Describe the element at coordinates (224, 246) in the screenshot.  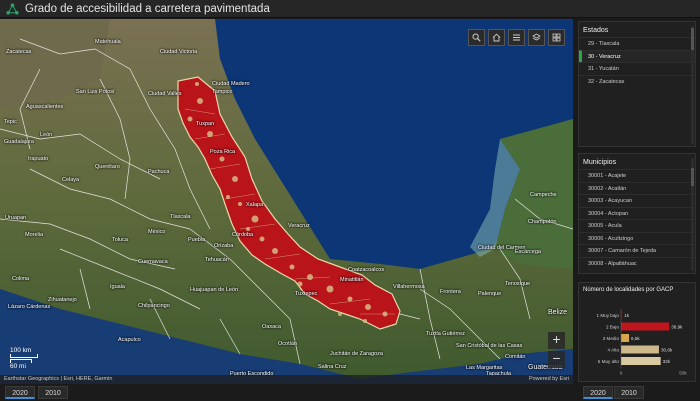
I see `map-label-orizaba: Orizaba` at that location.